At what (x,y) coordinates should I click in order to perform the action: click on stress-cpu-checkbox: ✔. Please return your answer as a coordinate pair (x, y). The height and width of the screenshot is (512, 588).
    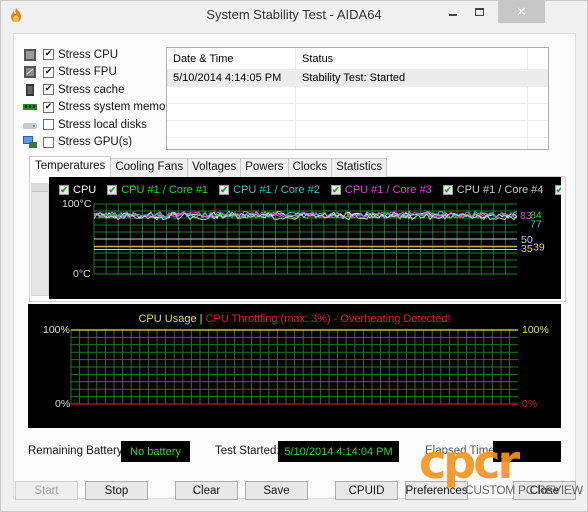
    Looking at the image, I should click on (48, 55).